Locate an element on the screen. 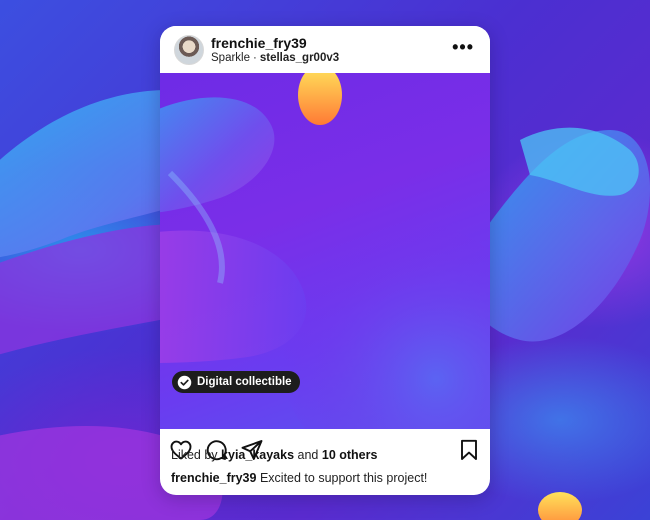 The image size is (650, 520). avatar is located at coordinates (189, 50).